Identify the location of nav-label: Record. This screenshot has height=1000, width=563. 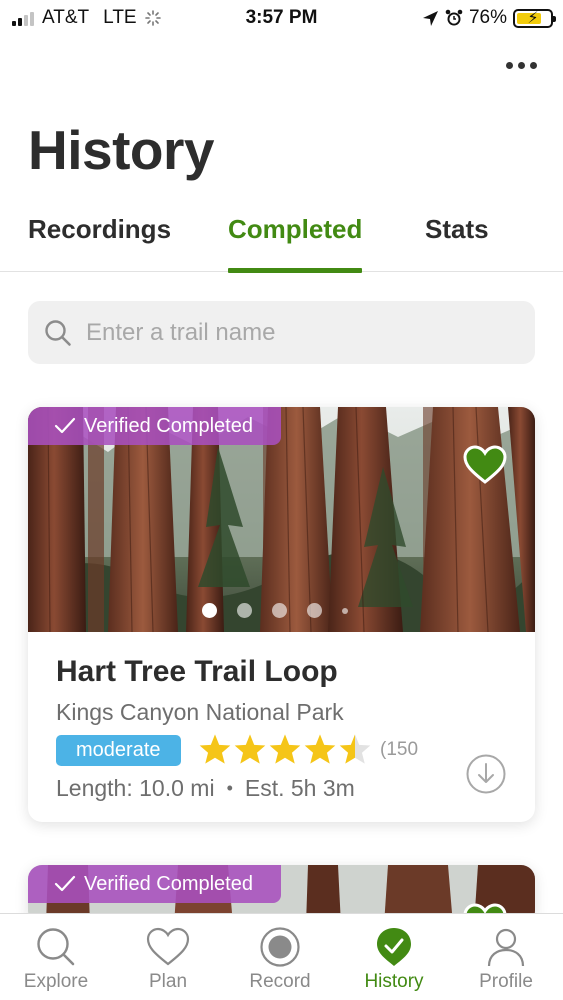
(280, 981).